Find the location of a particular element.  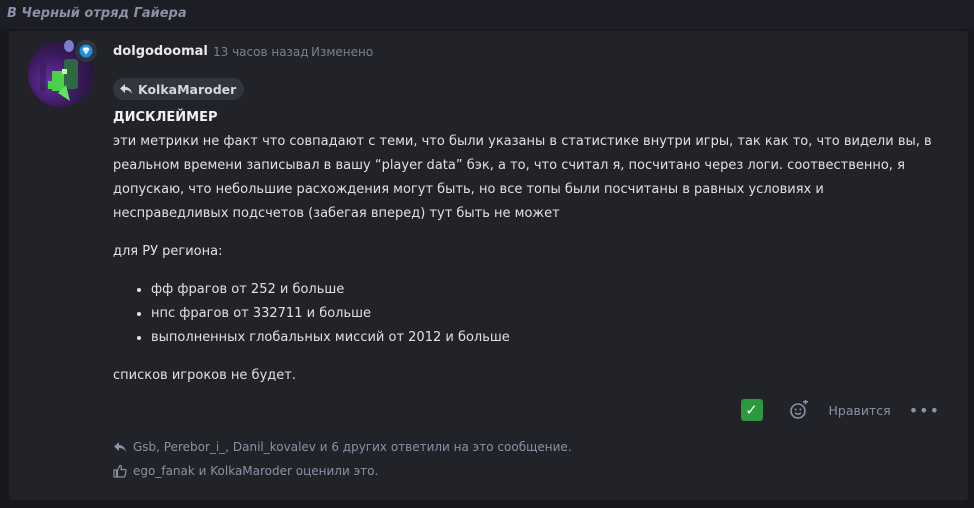

edited-label: Изменено is located at coordinates (342, 52).